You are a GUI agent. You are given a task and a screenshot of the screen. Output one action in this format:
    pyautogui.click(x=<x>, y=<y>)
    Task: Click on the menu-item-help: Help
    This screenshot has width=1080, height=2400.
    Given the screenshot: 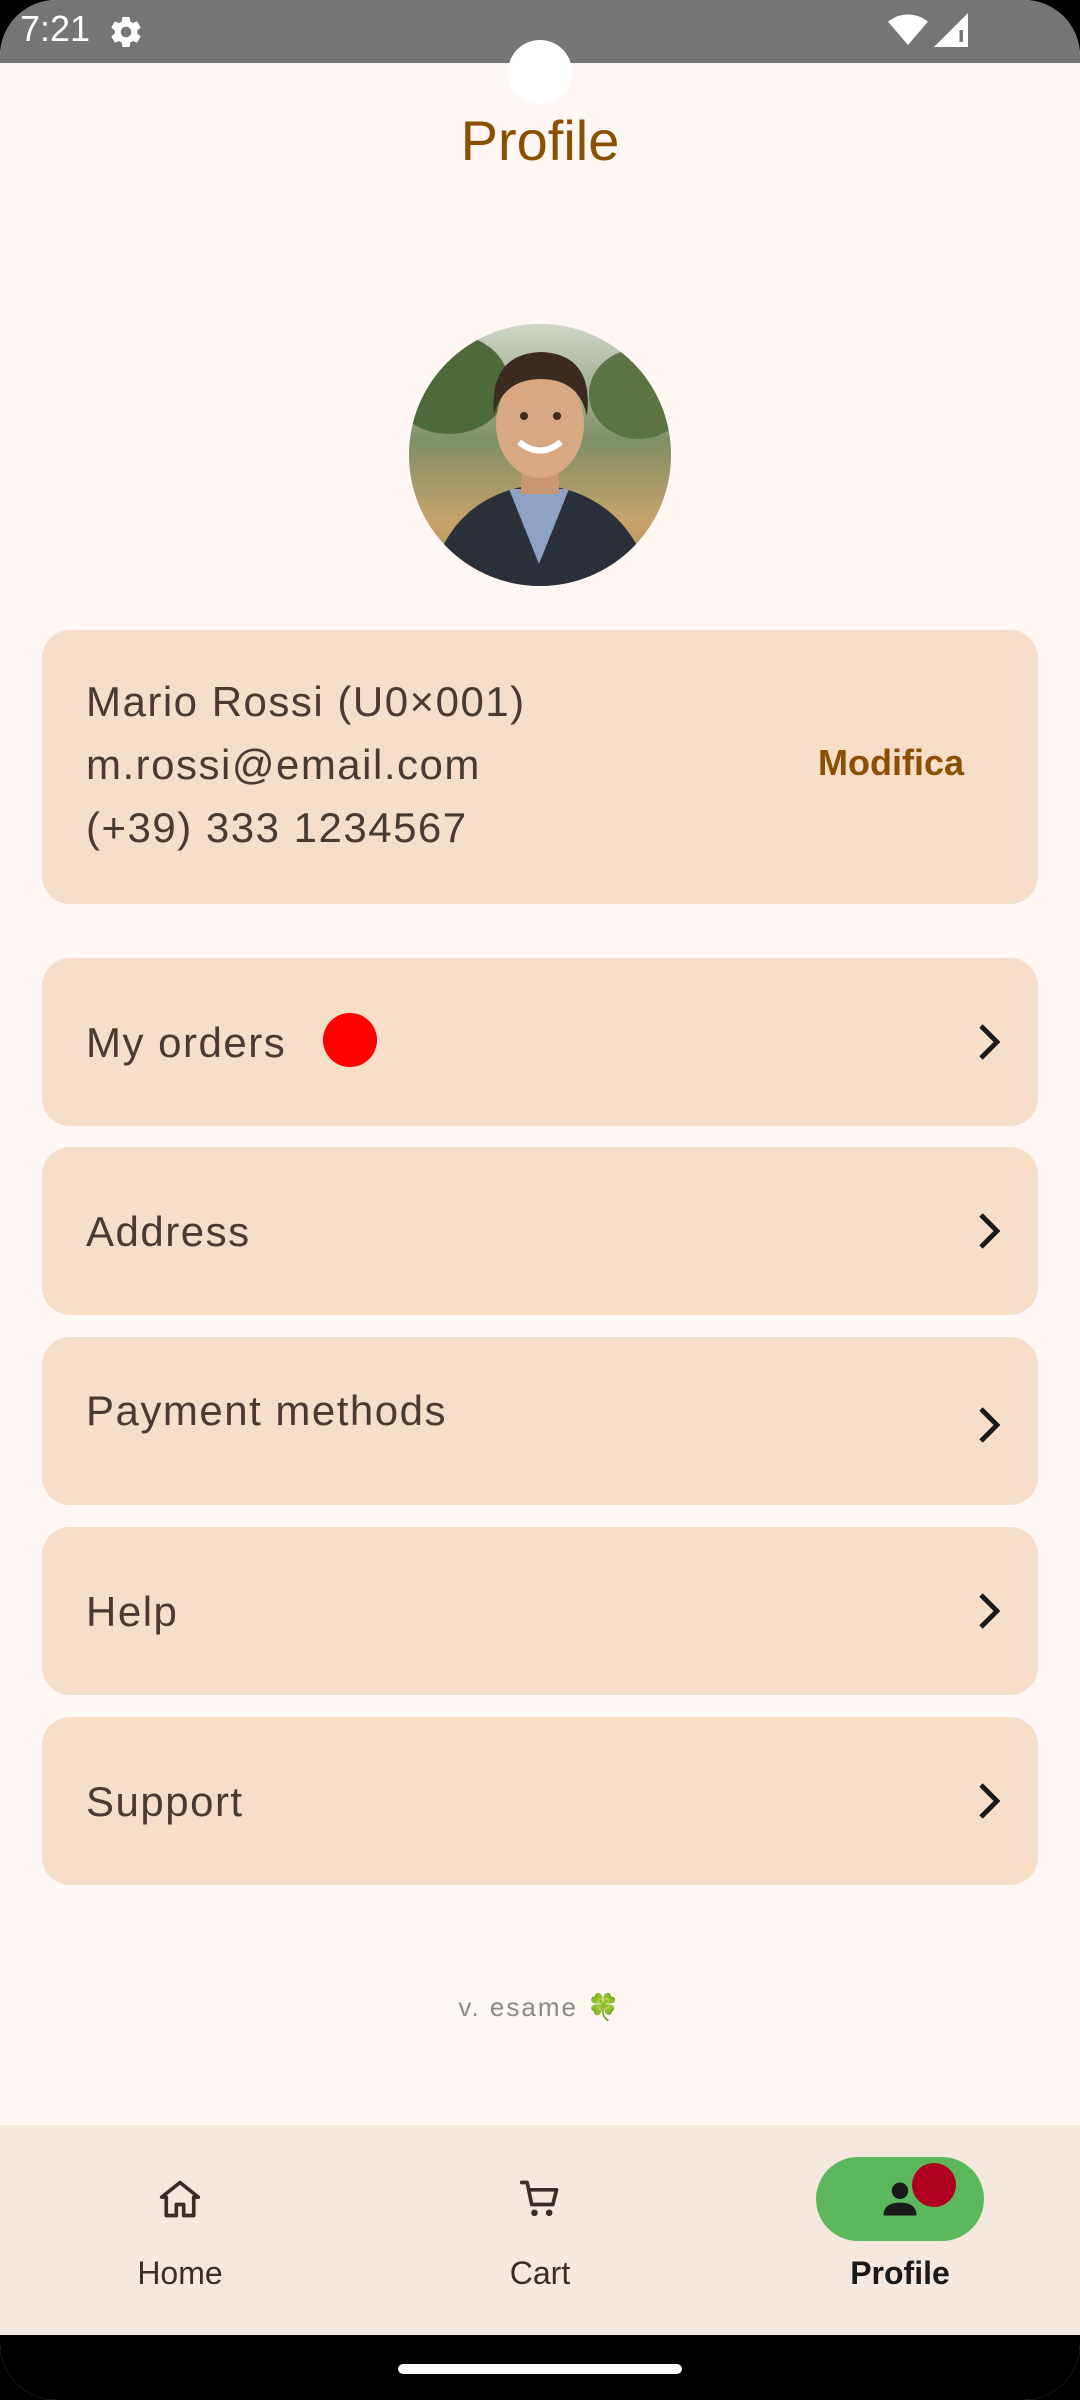 What is the action you would take?
    pyautogui.click(x=540, y=1611)
    